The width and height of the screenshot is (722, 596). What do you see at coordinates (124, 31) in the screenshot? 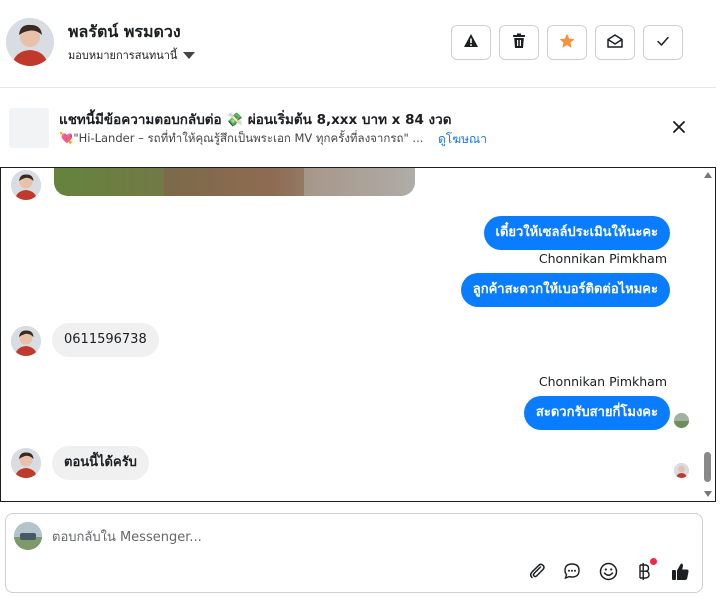
I see `contact-name: พลรัตน์ พรมดวง` at bounding box center [124, 31].